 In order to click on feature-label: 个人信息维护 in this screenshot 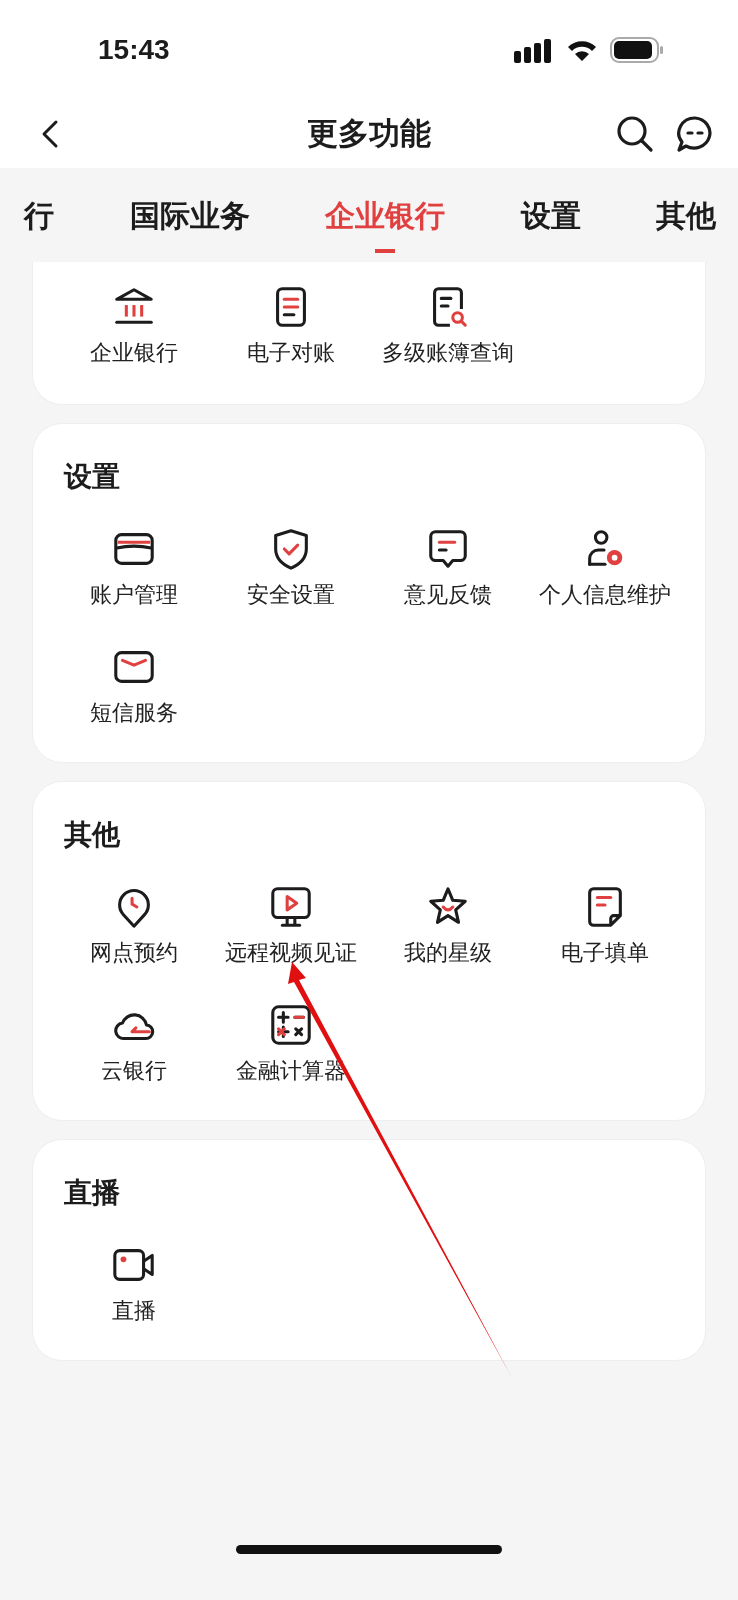, I will do `click(604, 595)`.